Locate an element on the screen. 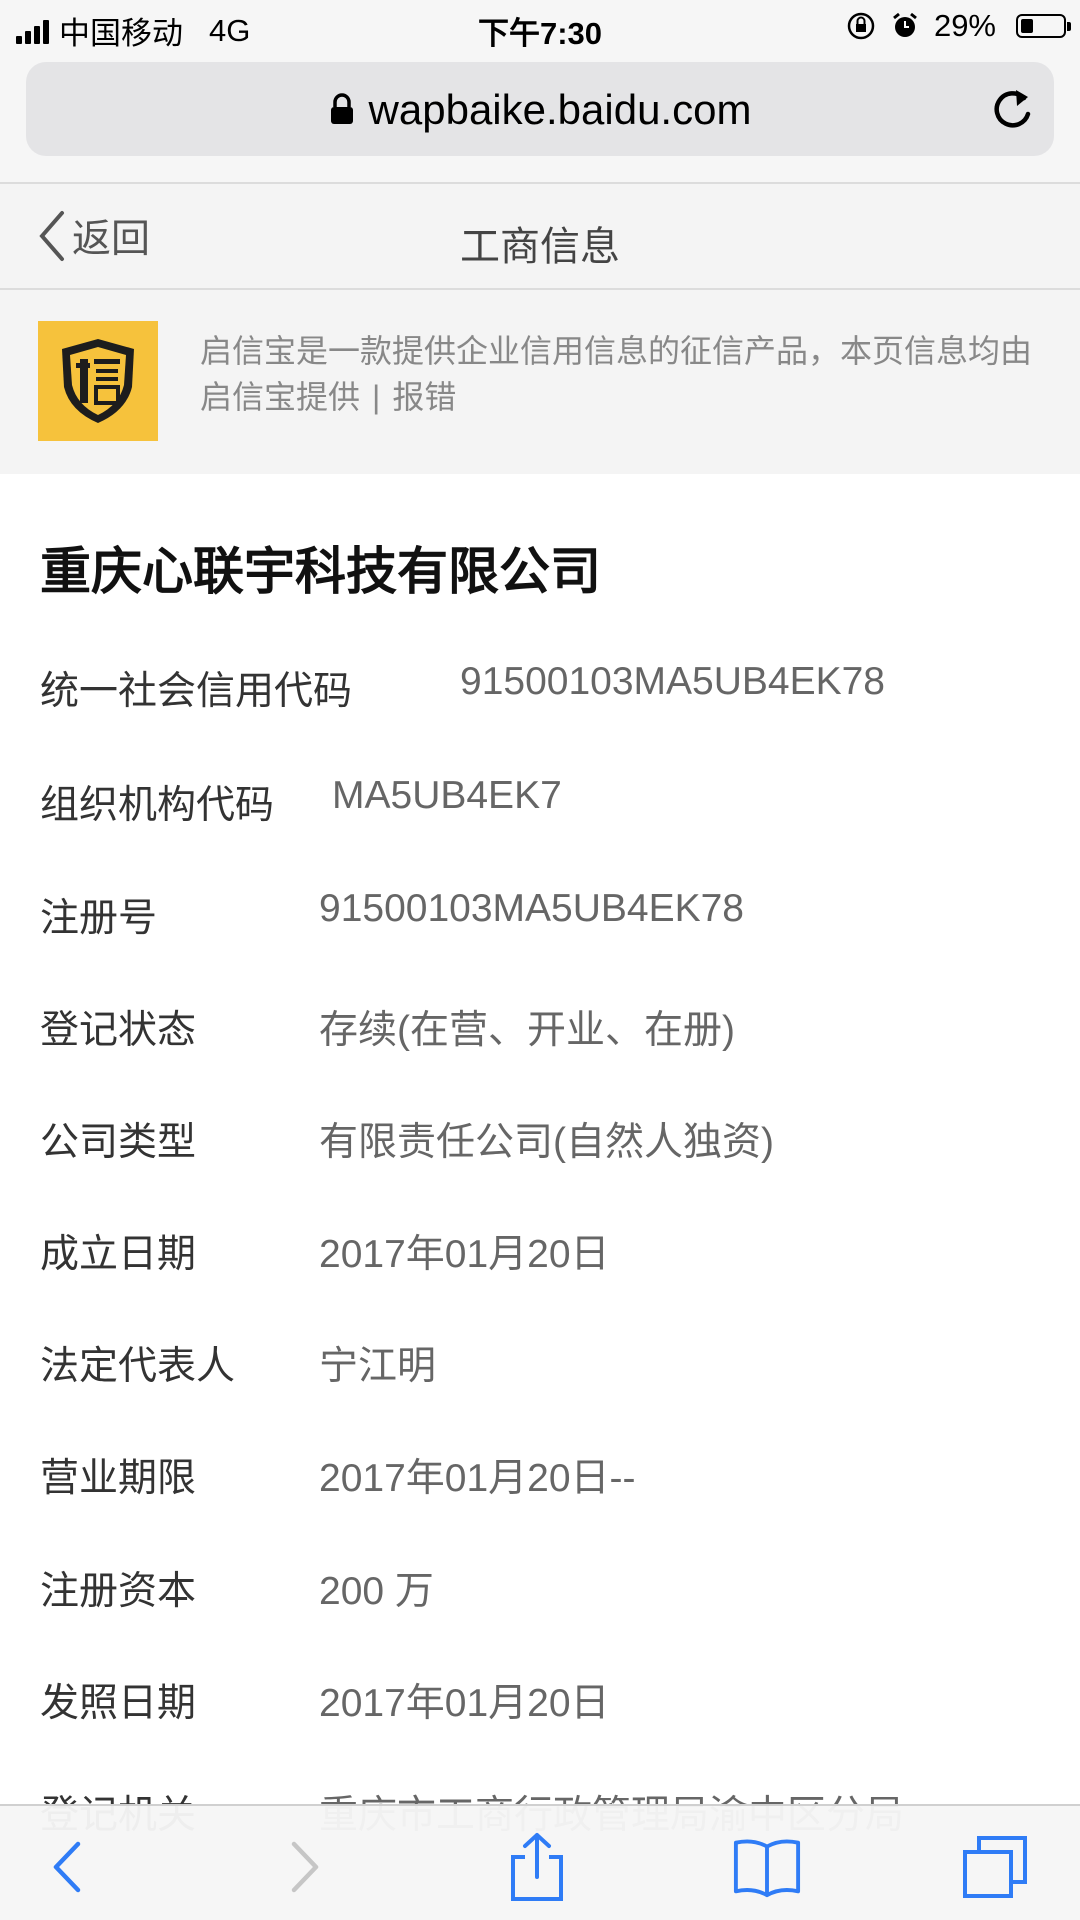 This screenshot has height=1920, width=1080. info-value: 存续(在营、开业、在册) is located at coordinates (527, 1030).